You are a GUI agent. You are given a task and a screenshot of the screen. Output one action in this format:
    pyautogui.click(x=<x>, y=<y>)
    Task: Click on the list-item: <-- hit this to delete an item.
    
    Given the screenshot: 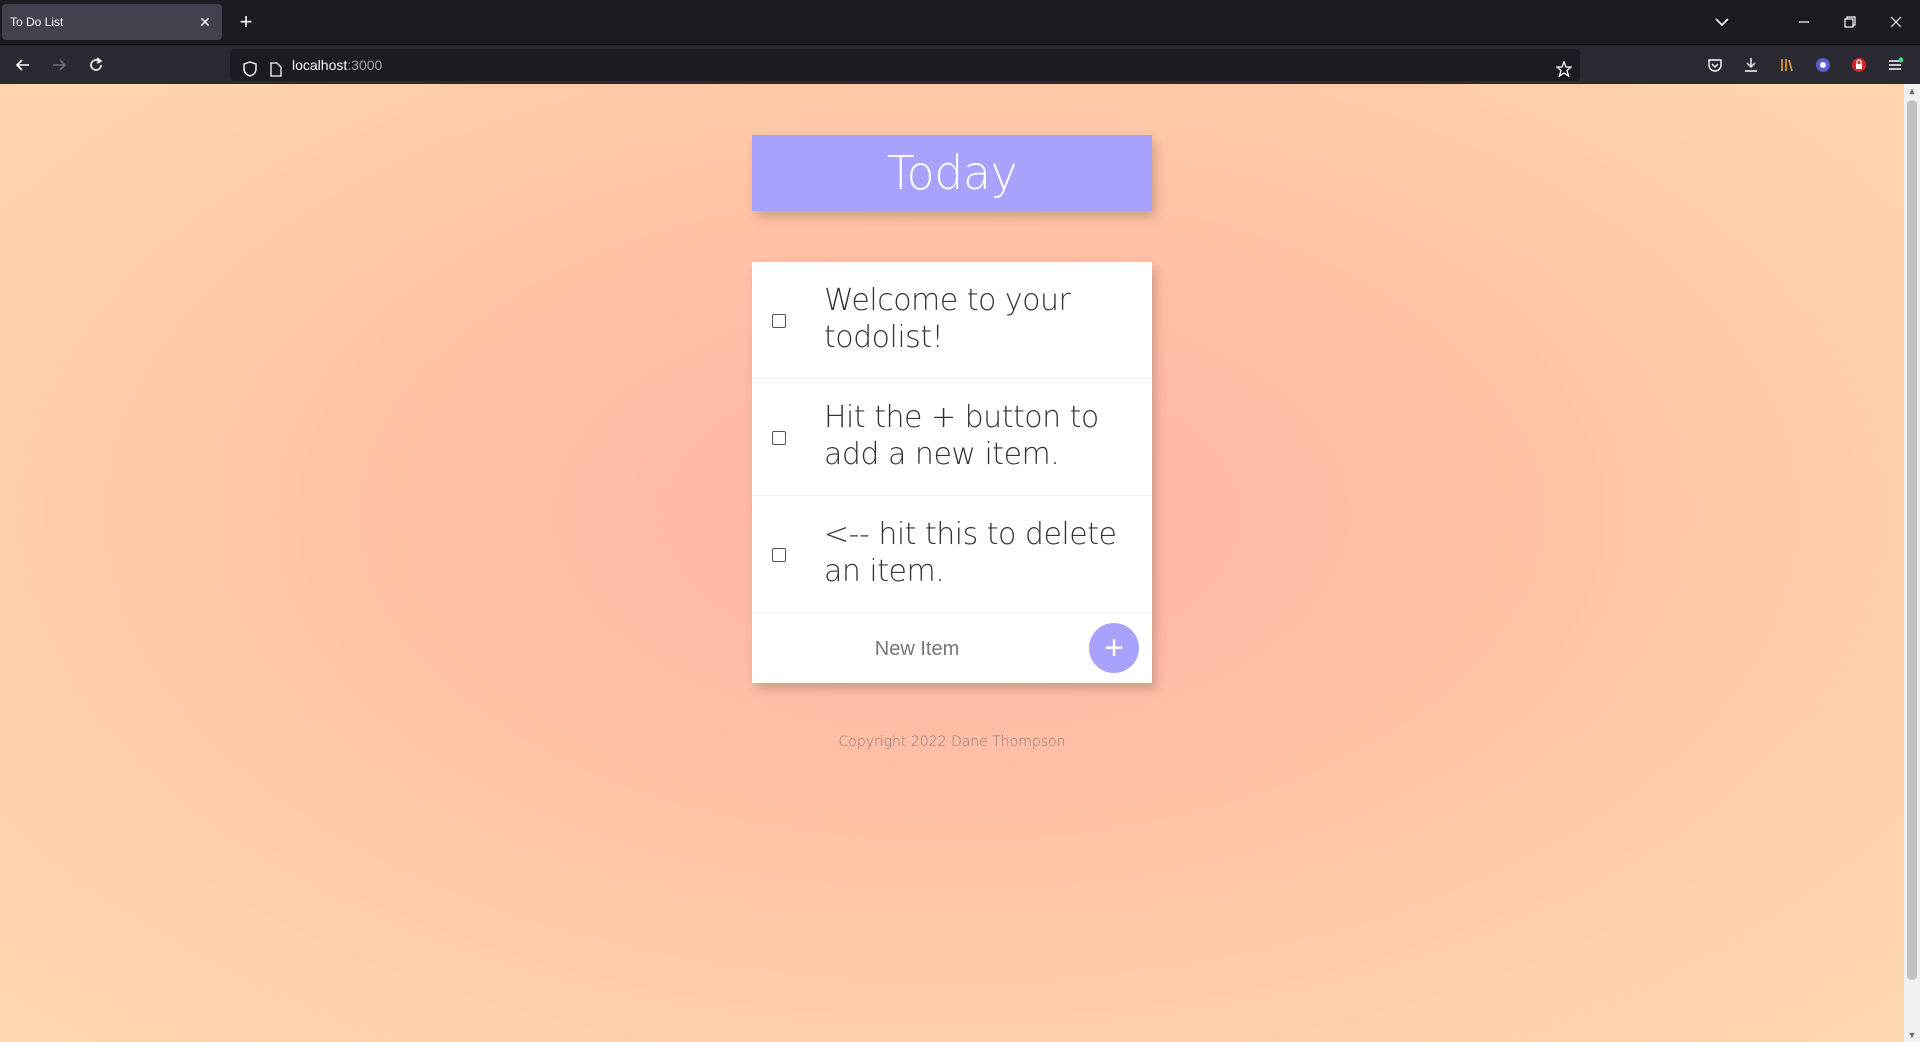 What is the action you would take?
    pyautogui.click(x=952, y=554)
    